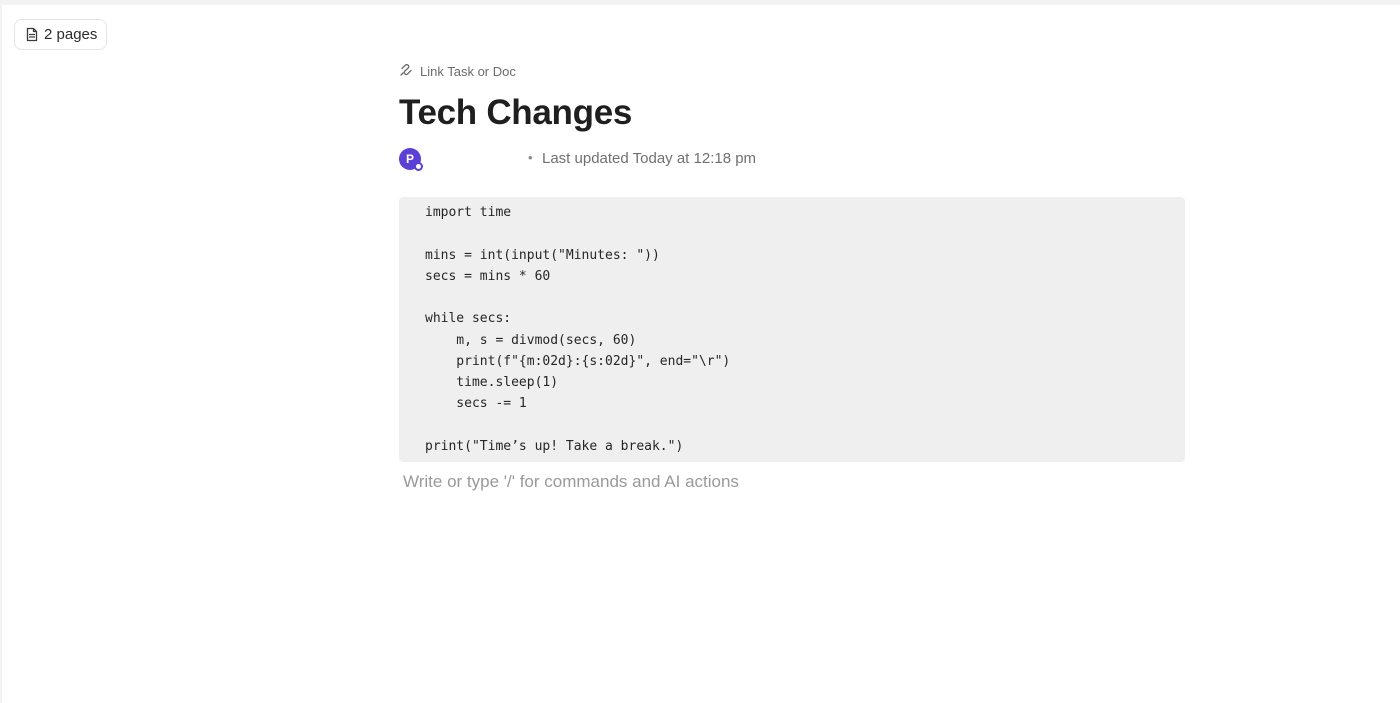 The width and height of the screenshot is (1400, 703). I want to click on code-line: time.sleep(1), so click(492, 382).